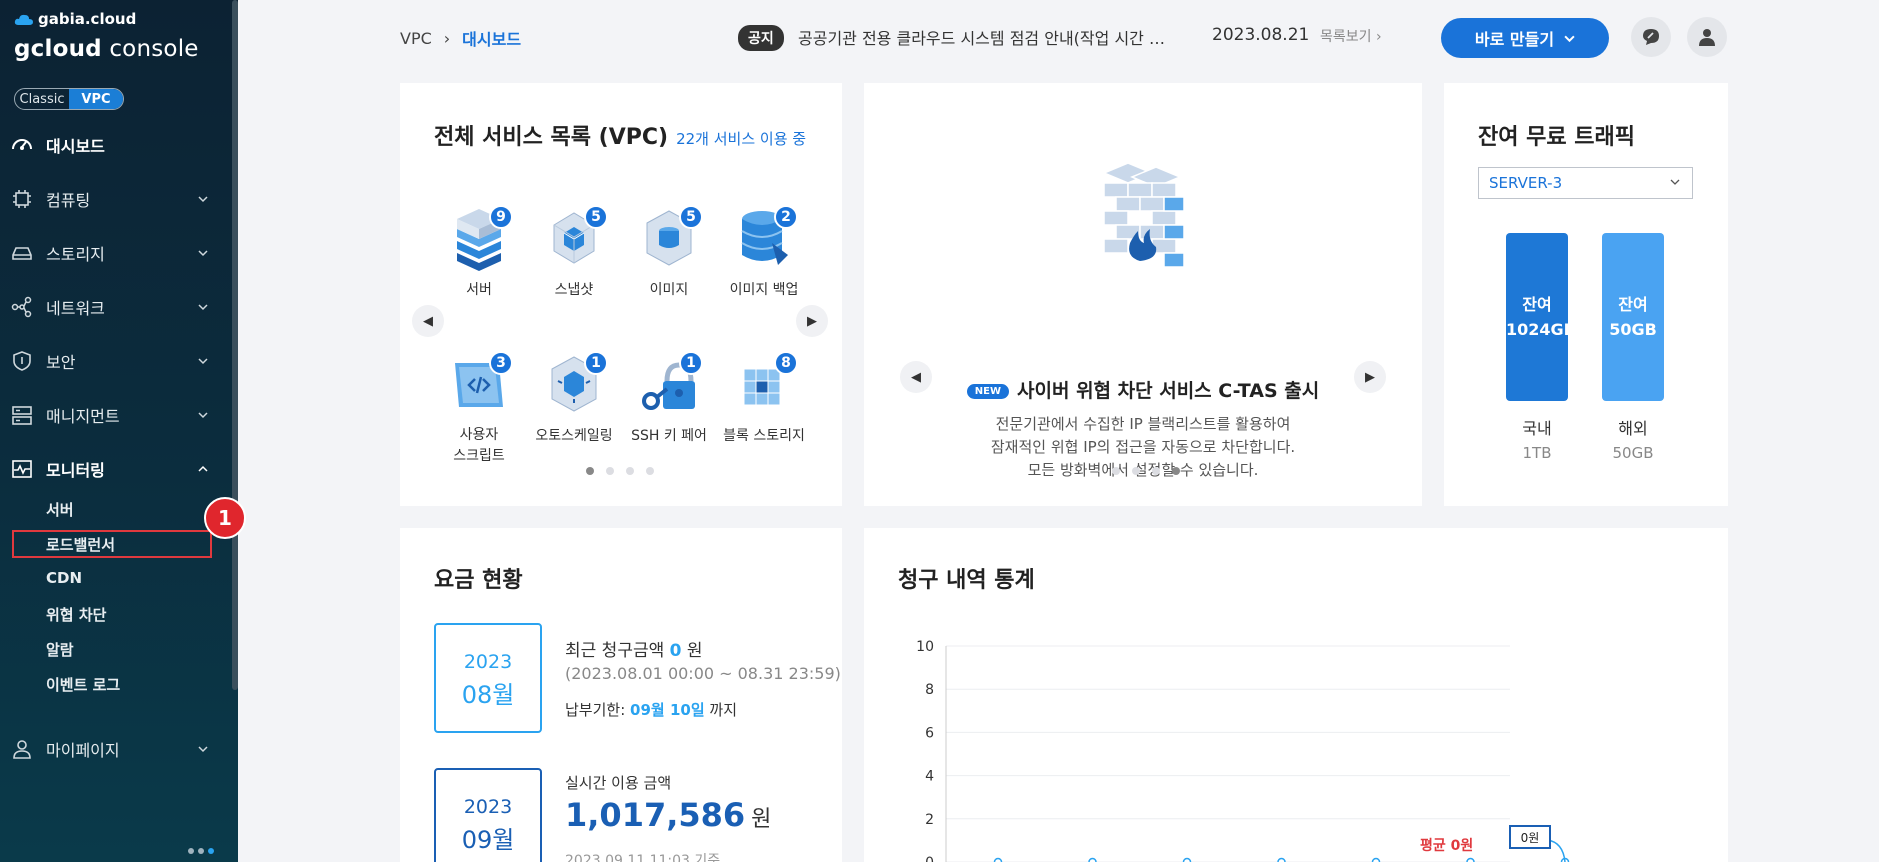  I want to click on highlight-box, so click(112, 544).